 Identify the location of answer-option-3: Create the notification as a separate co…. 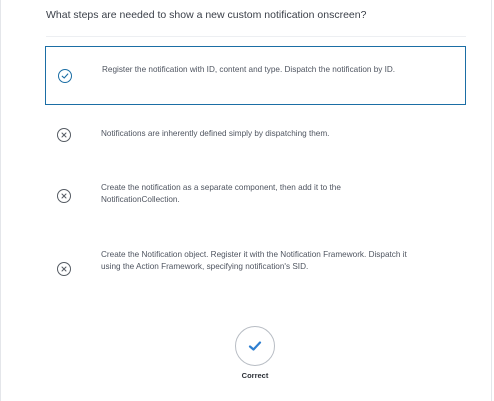
(255, 196).